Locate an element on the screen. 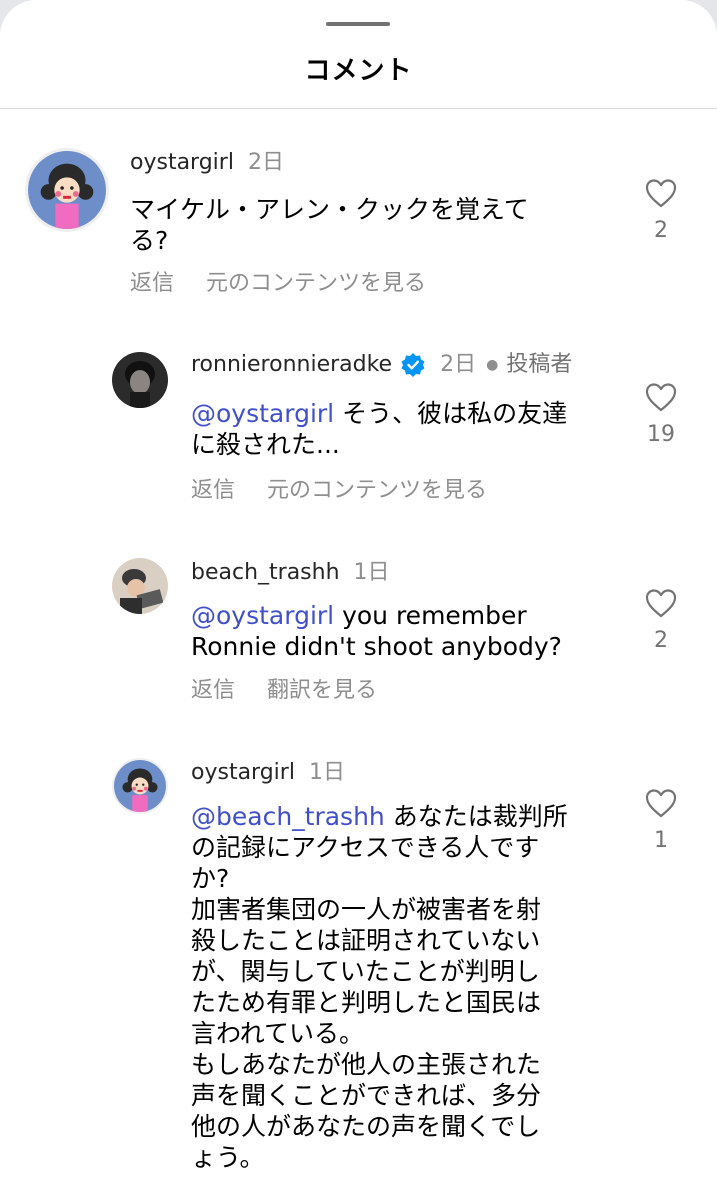 The height and width of the screenshot is (1200, 717). comment-username: beach_trashh is located at coordinates (265, 573).